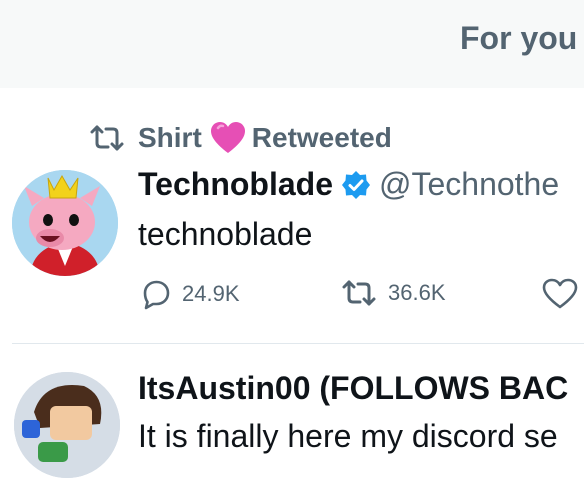 Image resolution: width=584 pixels, height=478 pixels. Describe the element at coordinates (227, 137) in the screenshot. I see `pink-heart-emoji` at that location.